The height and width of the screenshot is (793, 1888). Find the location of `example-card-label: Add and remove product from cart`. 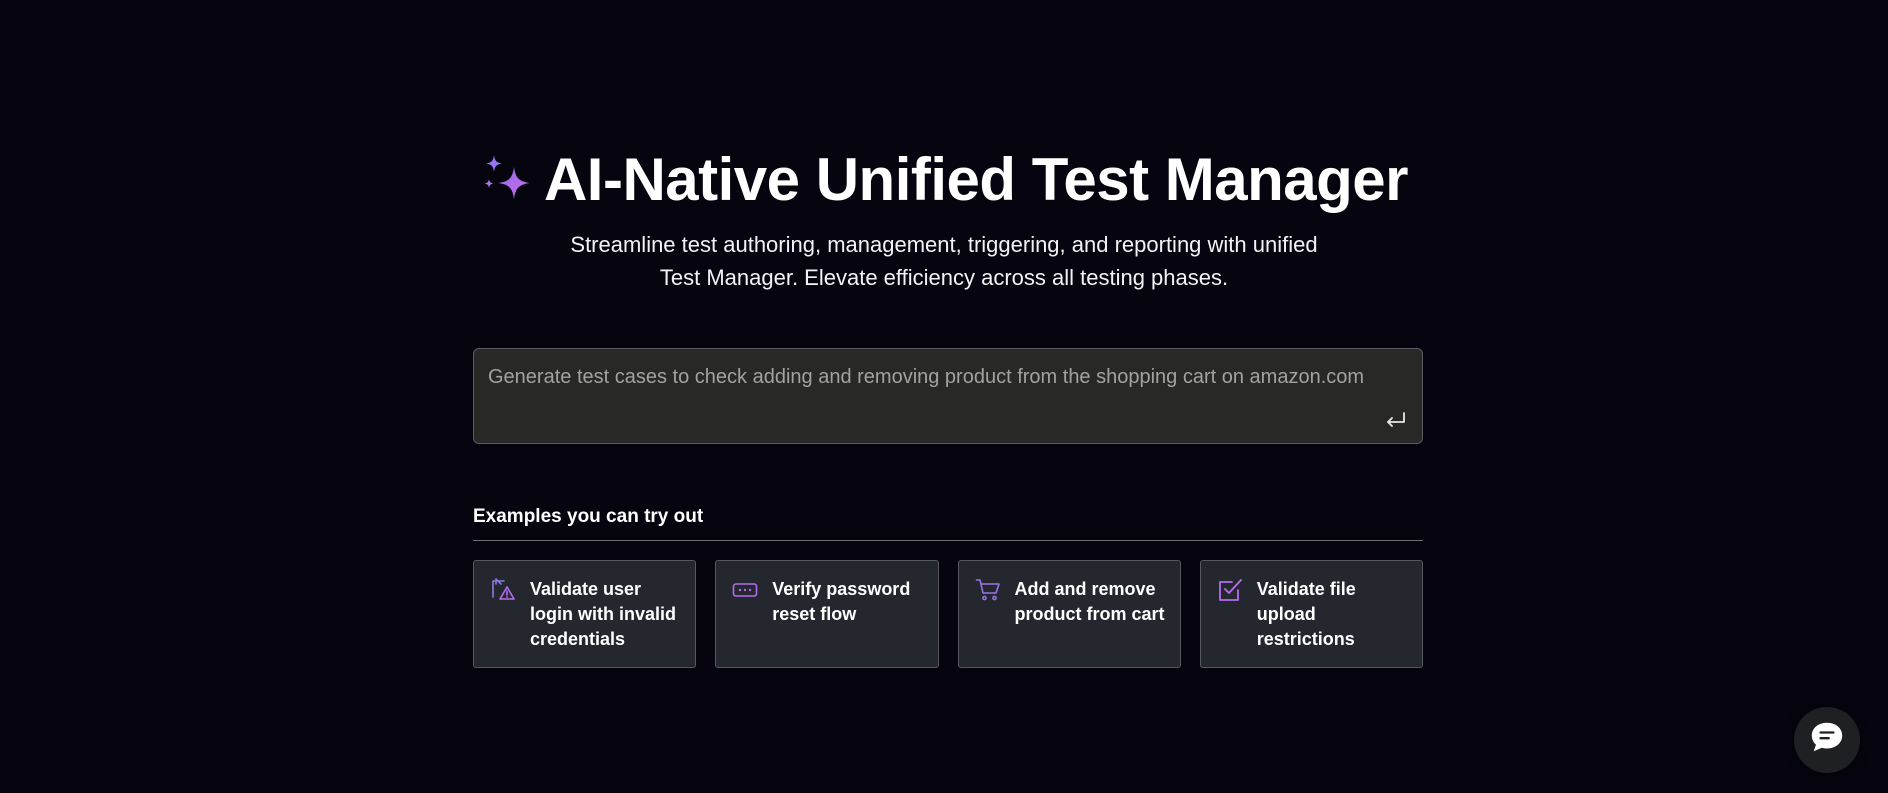

example-card-label: Add and remove product from cart is located at coordinates (1089, 601).